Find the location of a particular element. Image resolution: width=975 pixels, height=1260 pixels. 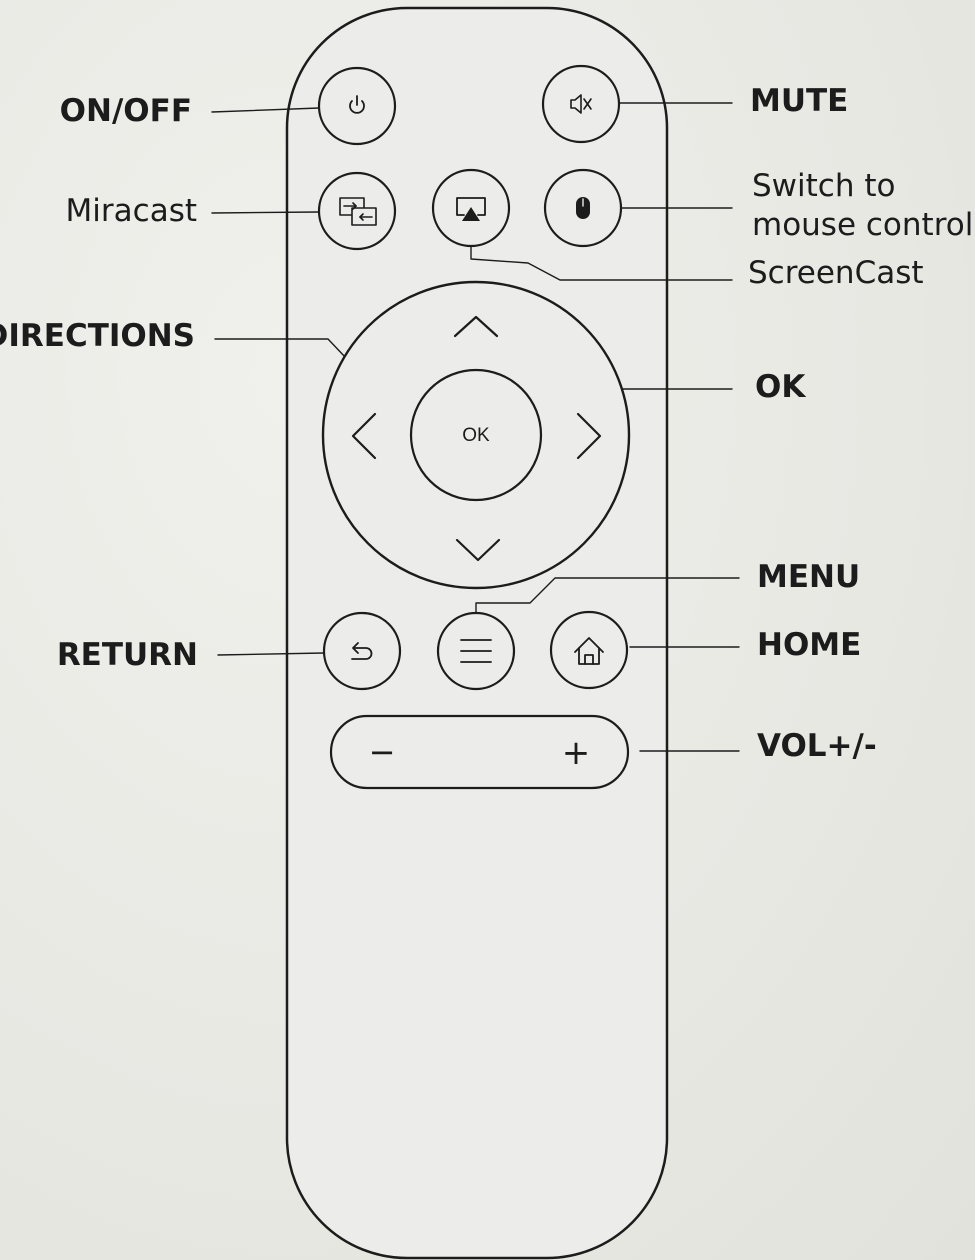

ok-button-label: OK is located at coordinates (476, 435).